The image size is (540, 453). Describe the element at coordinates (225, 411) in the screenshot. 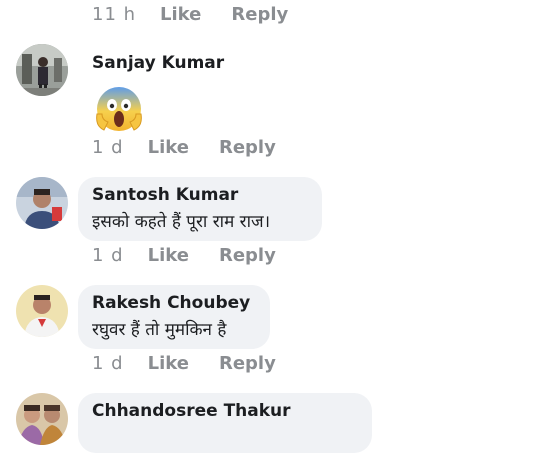

I see `comment-author: Chhandosree Thakur` at that location.